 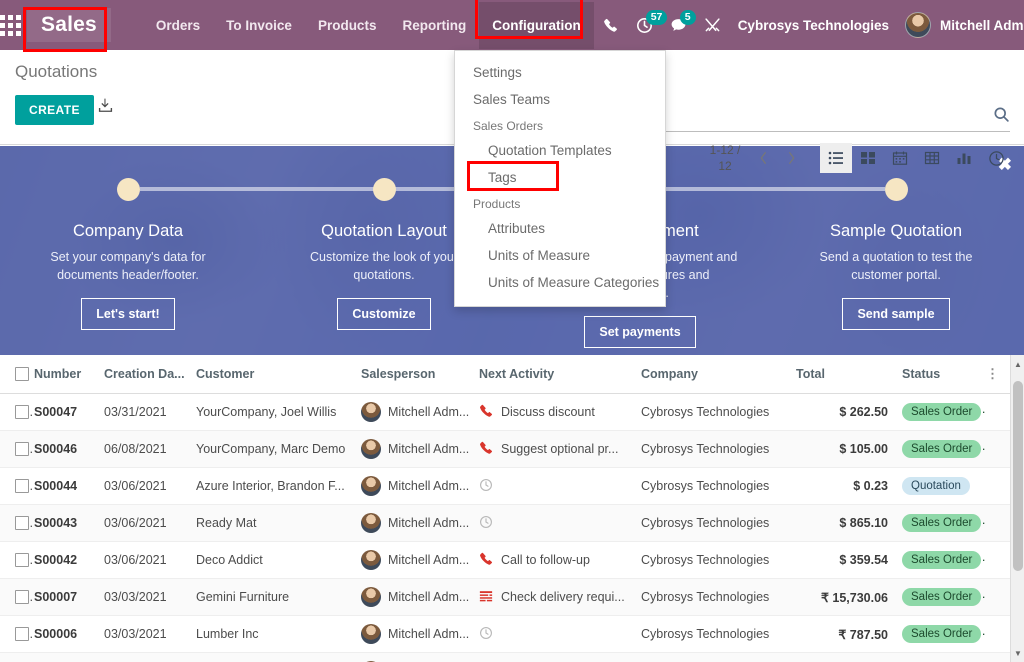 I want to click on select-all-checkbox, so click(x=22, y=374).